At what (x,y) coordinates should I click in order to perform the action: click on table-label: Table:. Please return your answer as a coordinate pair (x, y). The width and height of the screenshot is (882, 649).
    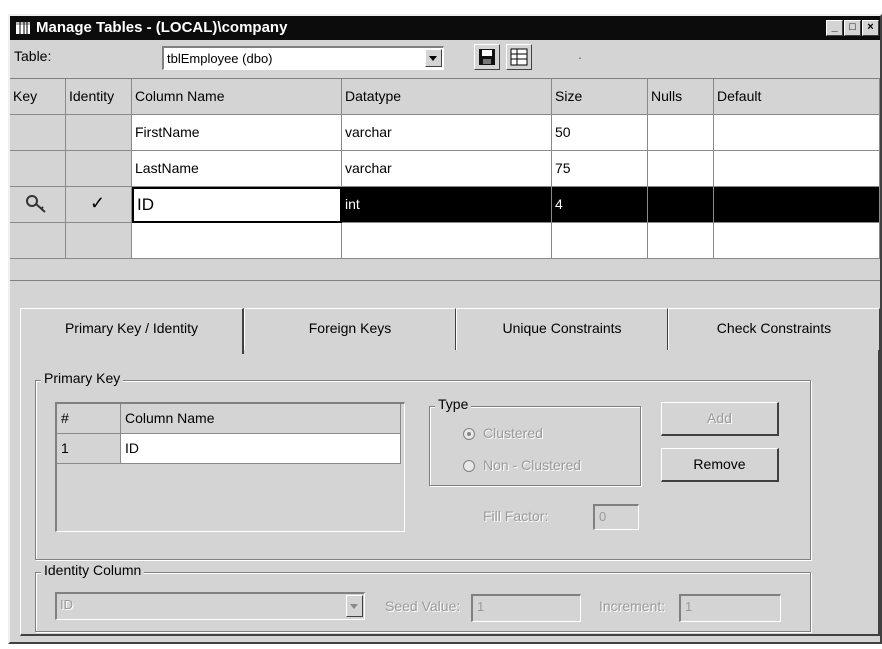
    Looking at the image, I should click on (33, 56).